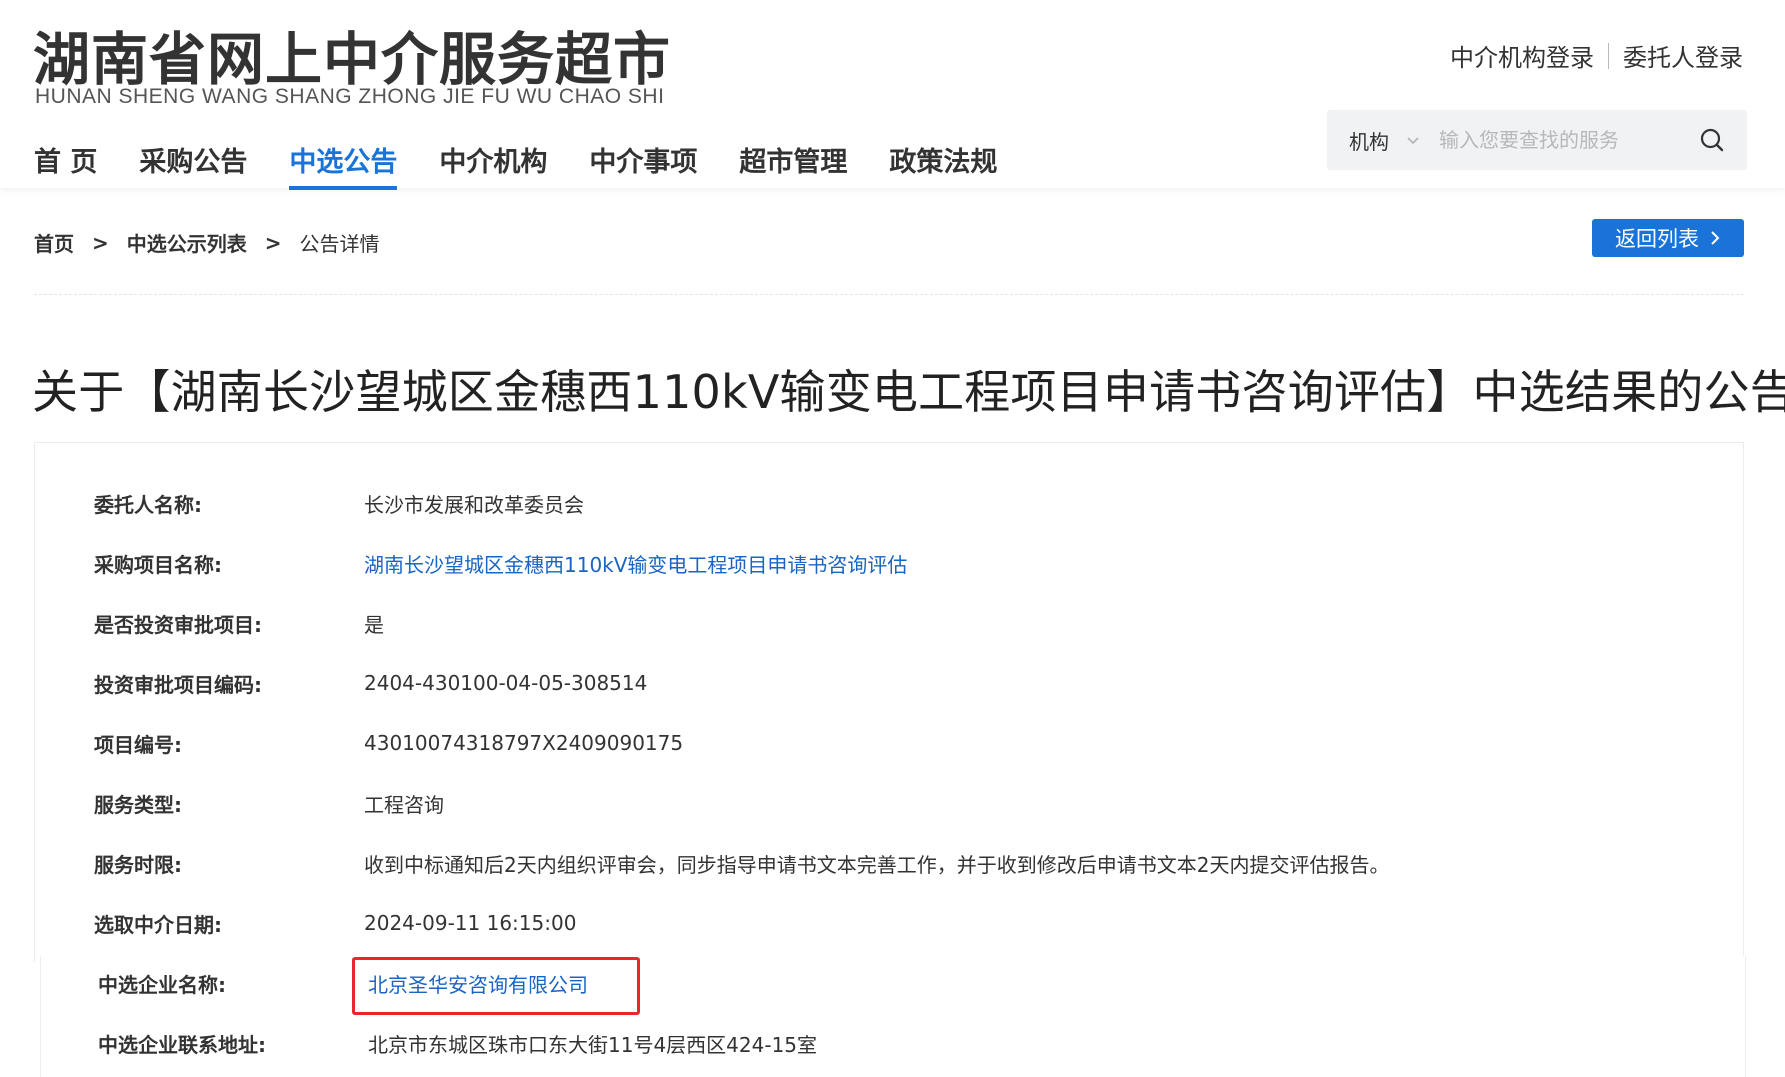  Describe the element at coordinates (506, 683) in the screenshot. I see `detail-value: 2404-430100-04-05-308514` at that location.